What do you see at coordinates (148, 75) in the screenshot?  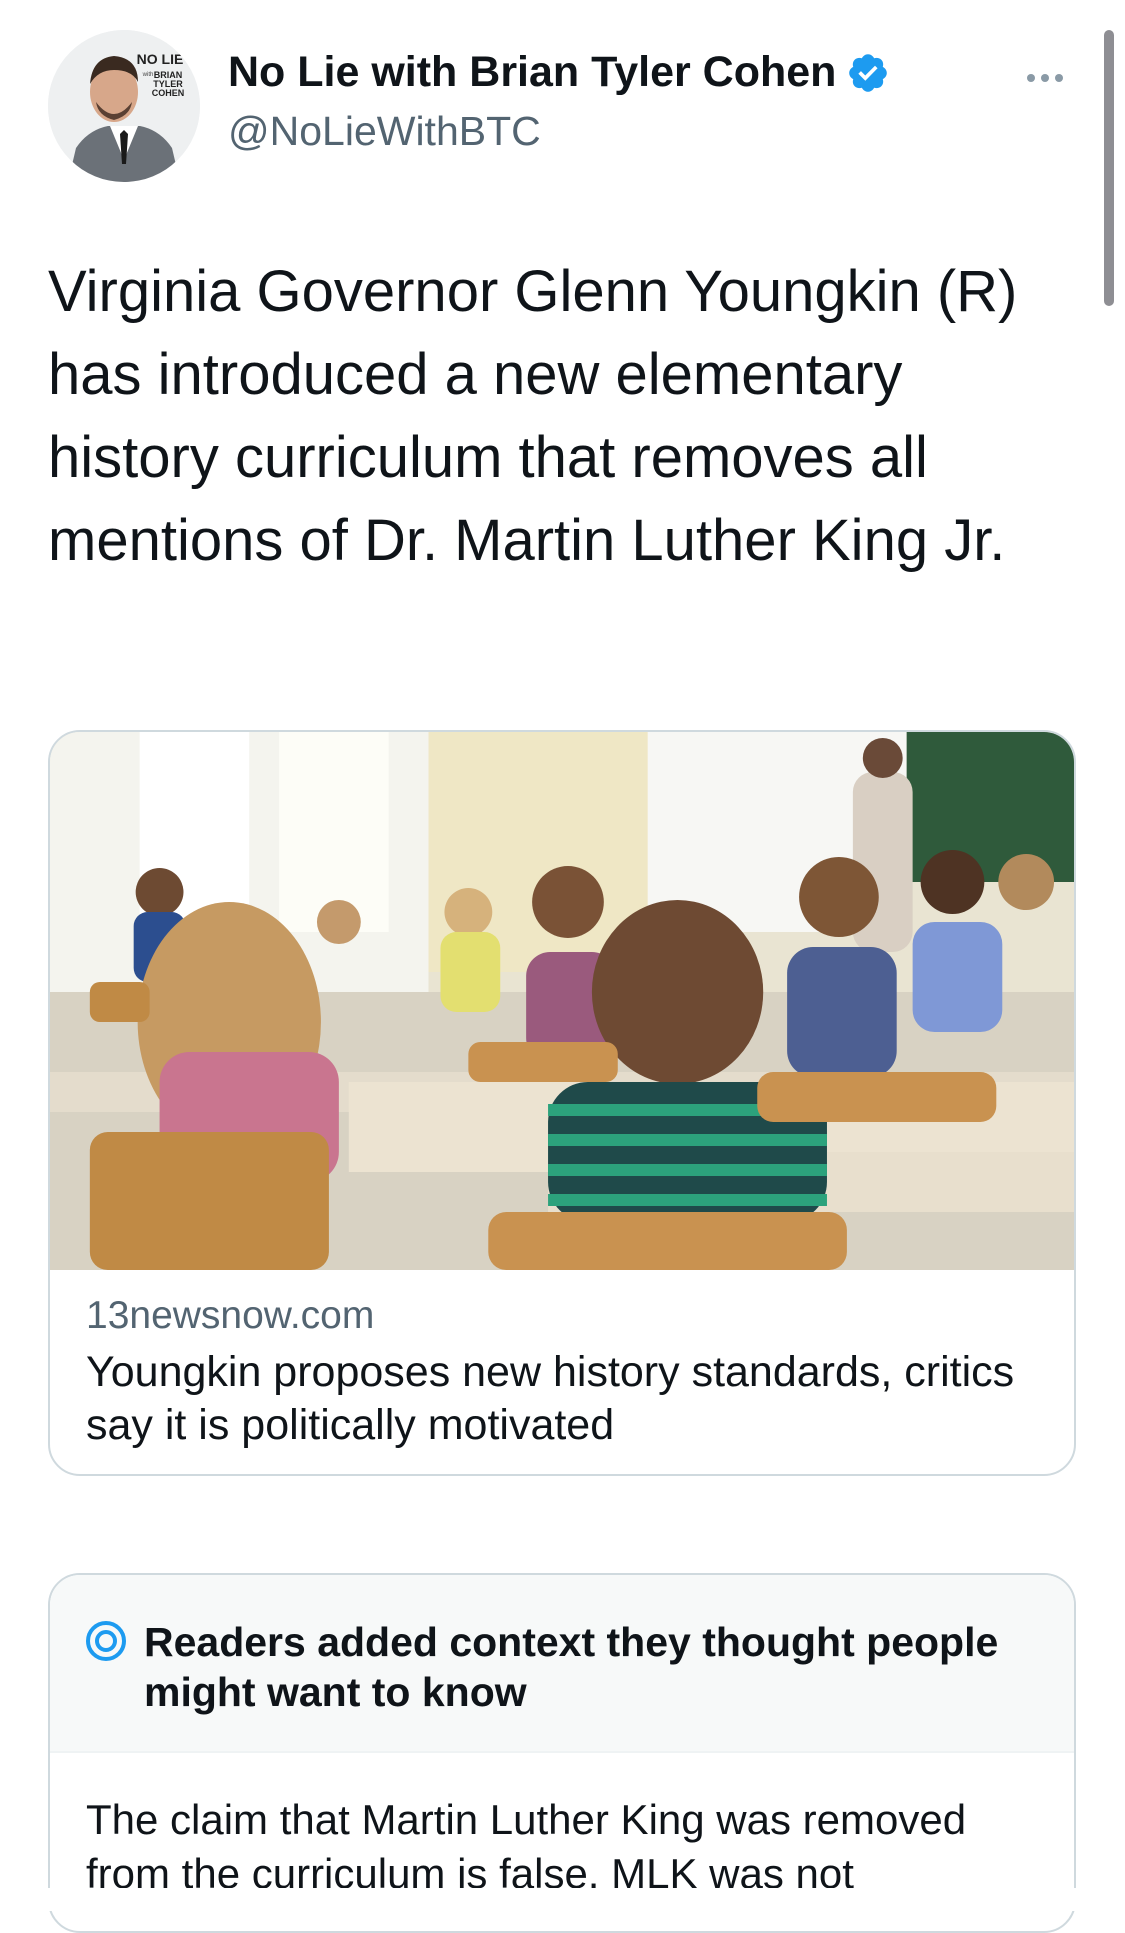 I see `avatar-logo-text: with` at bounding box center [148, 75].